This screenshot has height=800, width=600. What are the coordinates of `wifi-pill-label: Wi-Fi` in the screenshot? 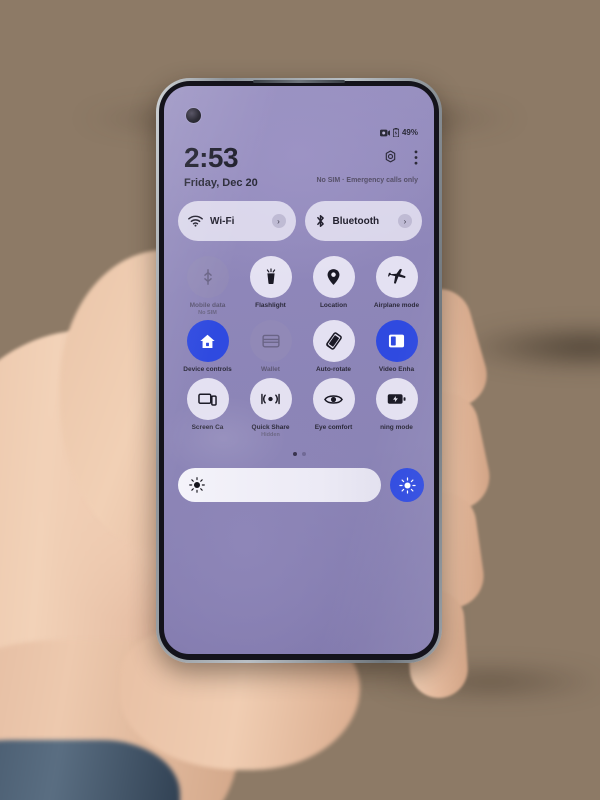 It's located at (222, 221).